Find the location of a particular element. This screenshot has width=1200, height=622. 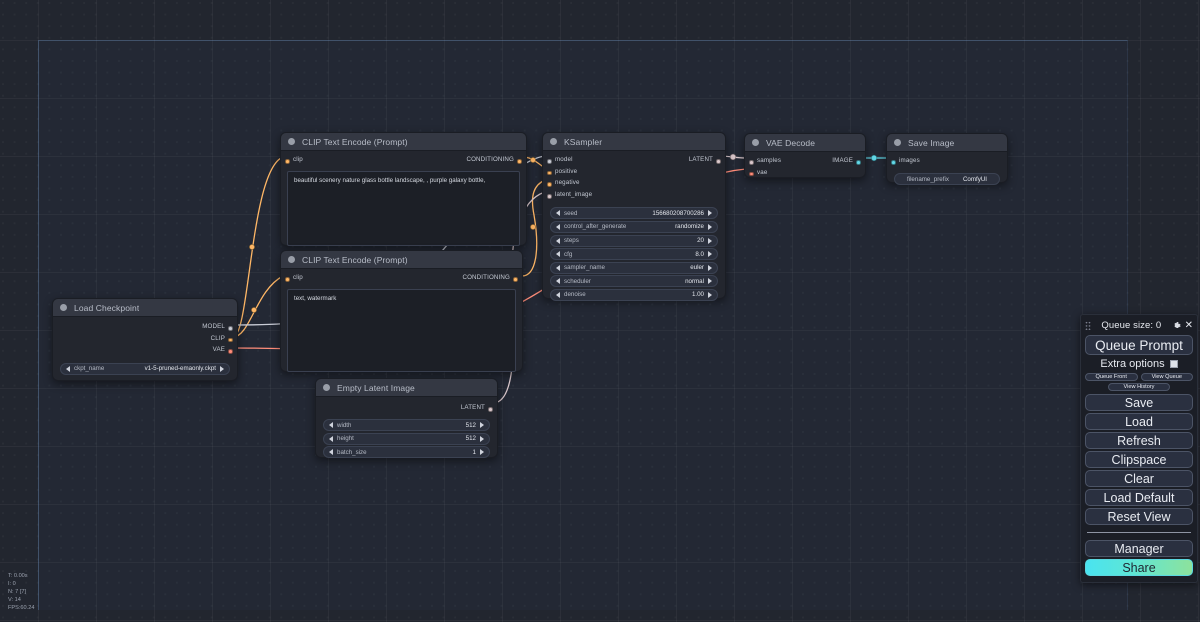

view-queue-button: View Queue is located at coordinates (1166, 377).